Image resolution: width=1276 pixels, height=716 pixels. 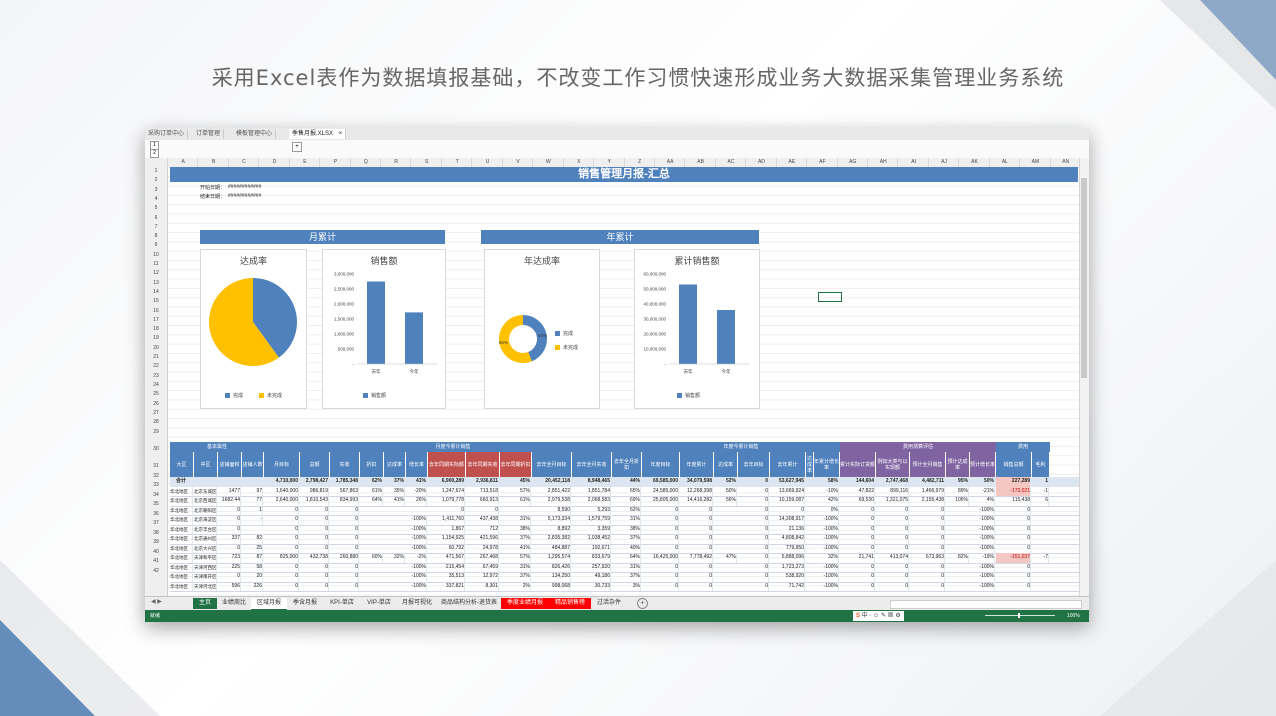 I want to click on total-cell: 50%, so click(x=982, y=482).